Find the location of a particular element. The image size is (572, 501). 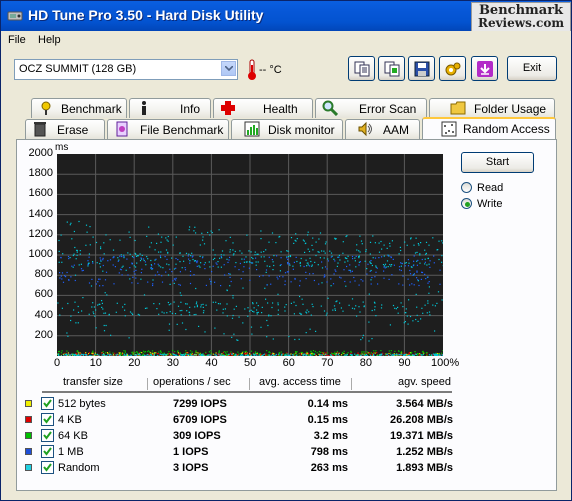

radio-read: Read is located at coordinates (501, 189).